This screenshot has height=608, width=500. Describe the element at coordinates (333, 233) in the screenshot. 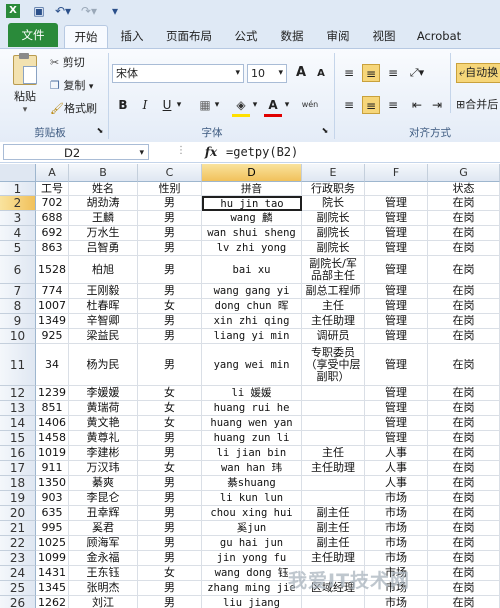

I see `cell-e4: 副院长` at that location.